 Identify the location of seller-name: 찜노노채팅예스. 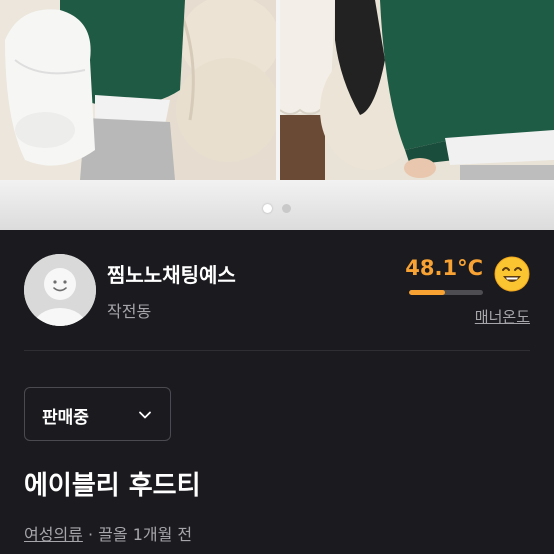
(171, 273).